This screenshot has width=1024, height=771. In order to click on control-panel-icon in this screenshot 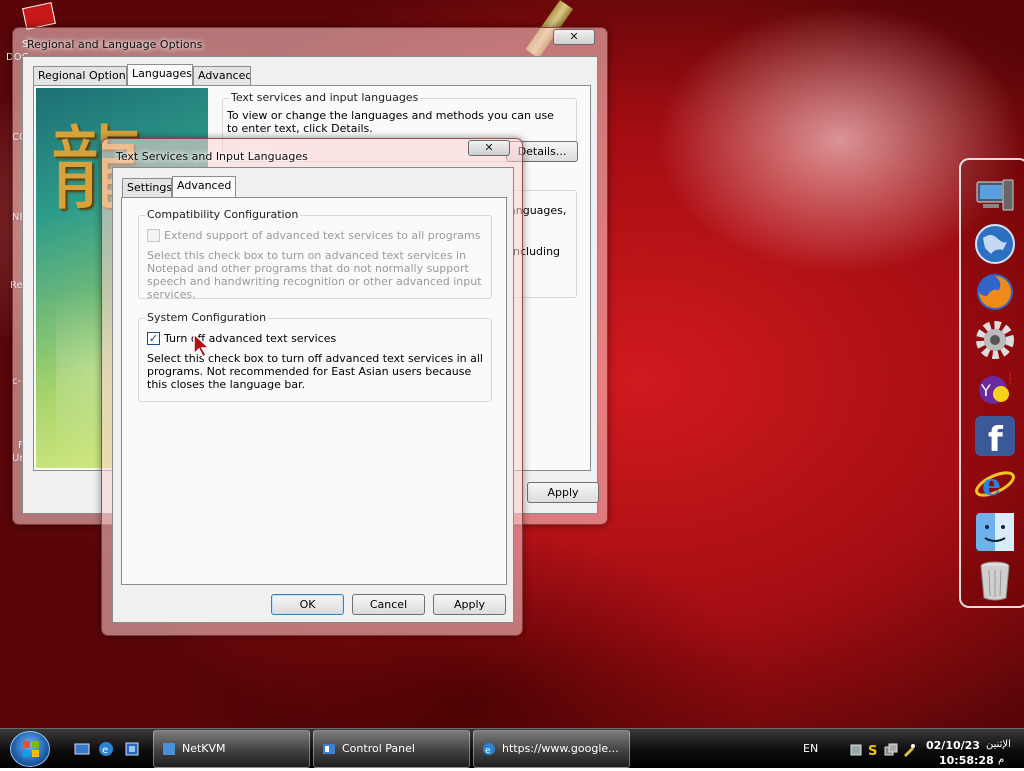, I will do `click(329, 749)`.